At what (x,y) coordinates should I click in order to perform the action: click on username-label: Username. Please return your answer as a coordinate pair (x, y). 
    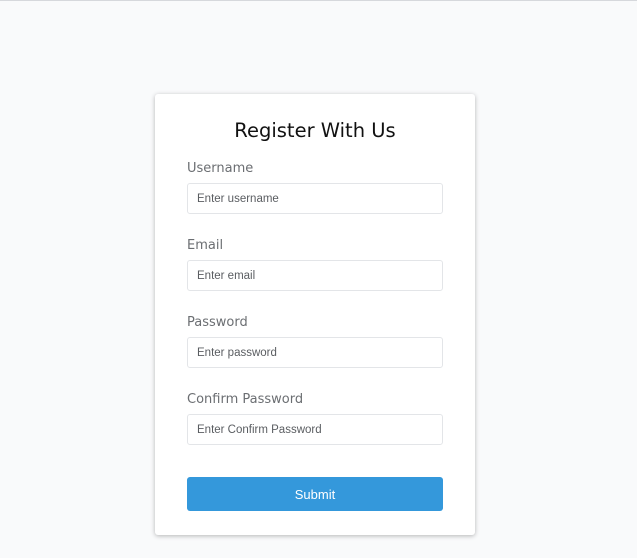
    Looking at the image, I should click on (220, 168).